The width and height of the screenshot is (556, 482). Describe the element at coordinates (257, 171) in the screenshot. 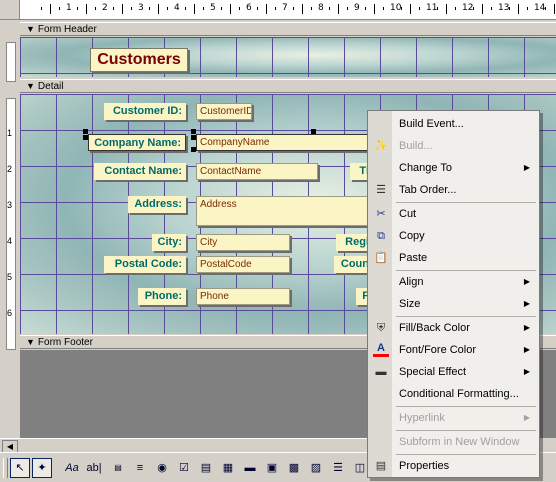

I see `contact-name-field: ContactName` at that location.